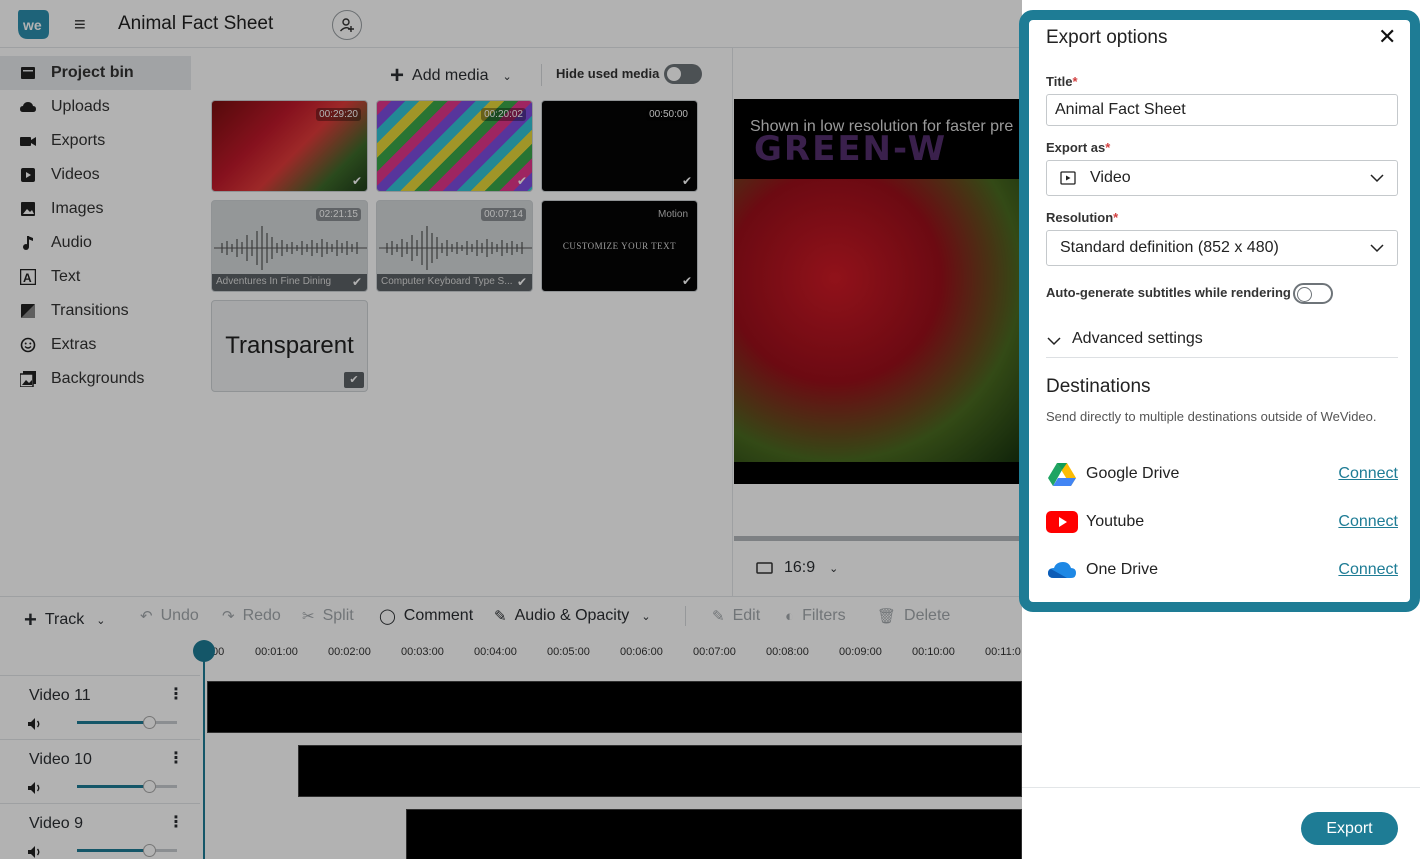 Image resolution: width=1420 pixels, height=859 pixels. I want to click on destination-one-drive: One Drive Connect, so click(1222, 570).